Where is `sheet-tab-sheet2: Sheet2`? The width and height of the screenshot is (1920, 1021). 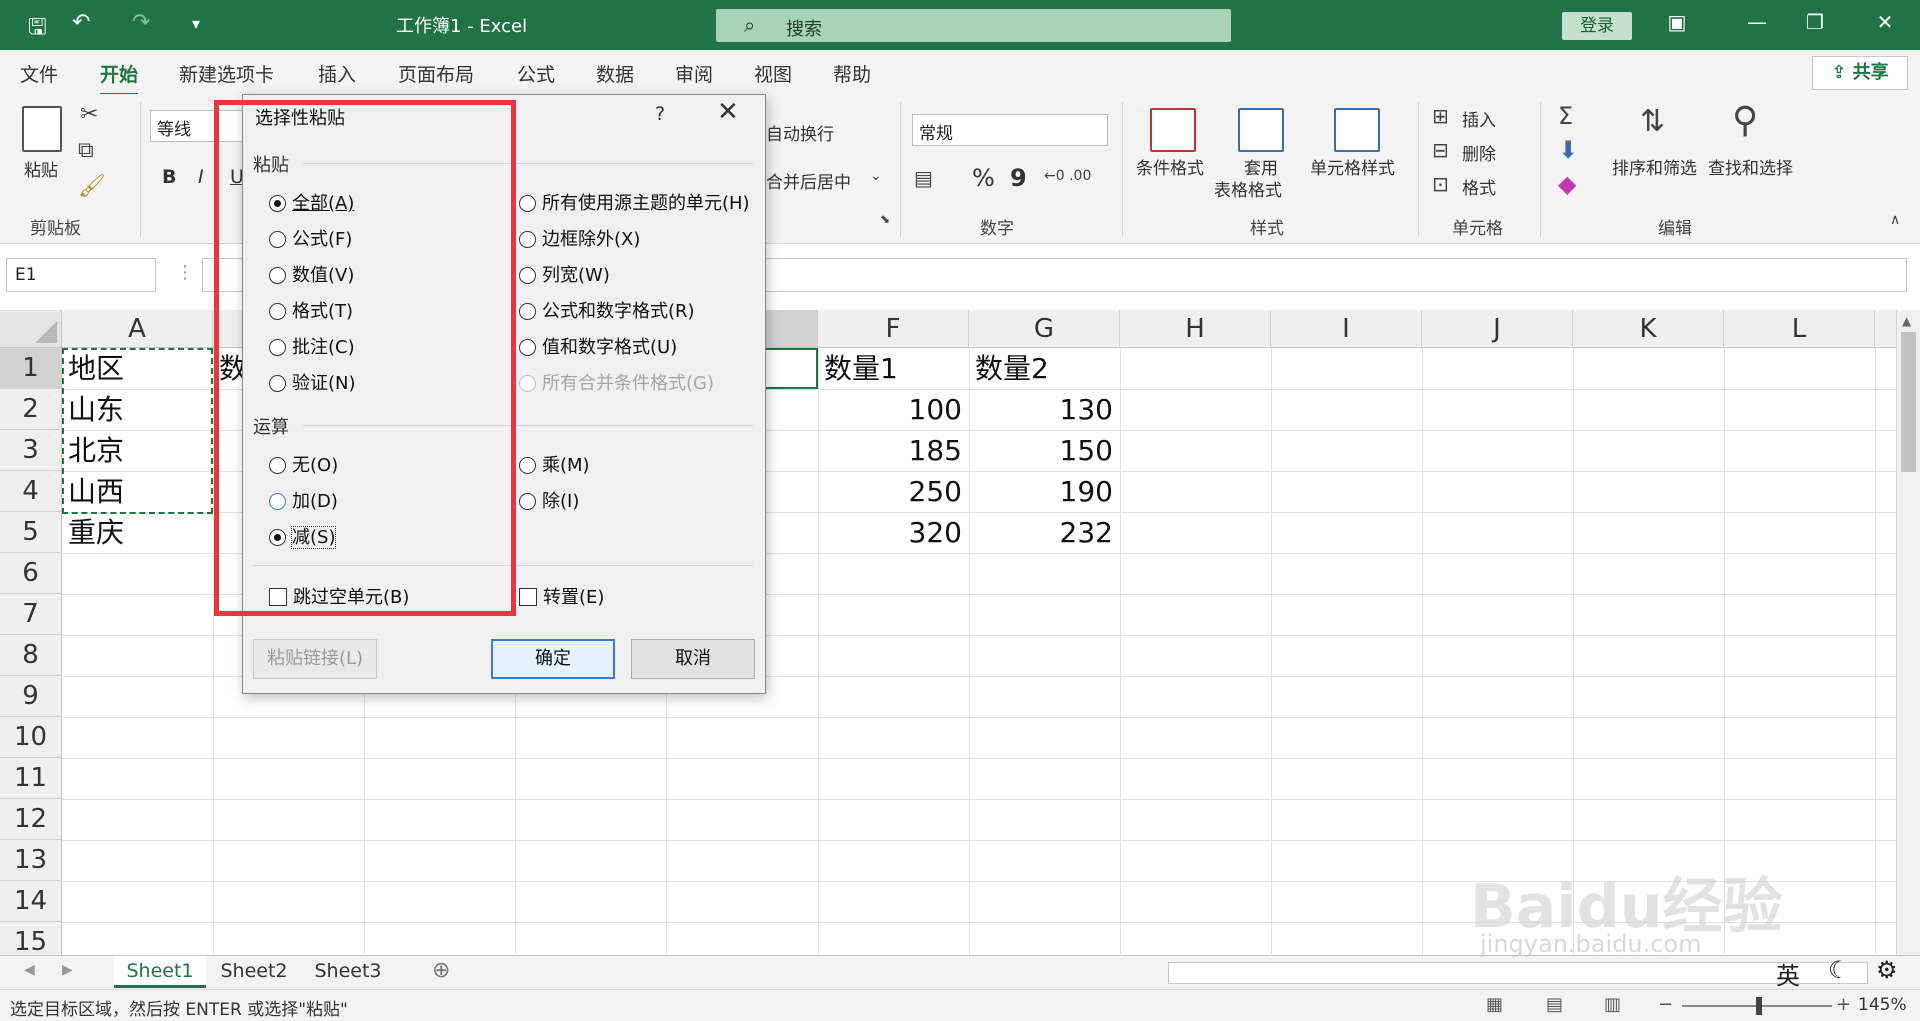 sheet-tab-sheet2: Sheet2 is located at coordinates (254, 972).